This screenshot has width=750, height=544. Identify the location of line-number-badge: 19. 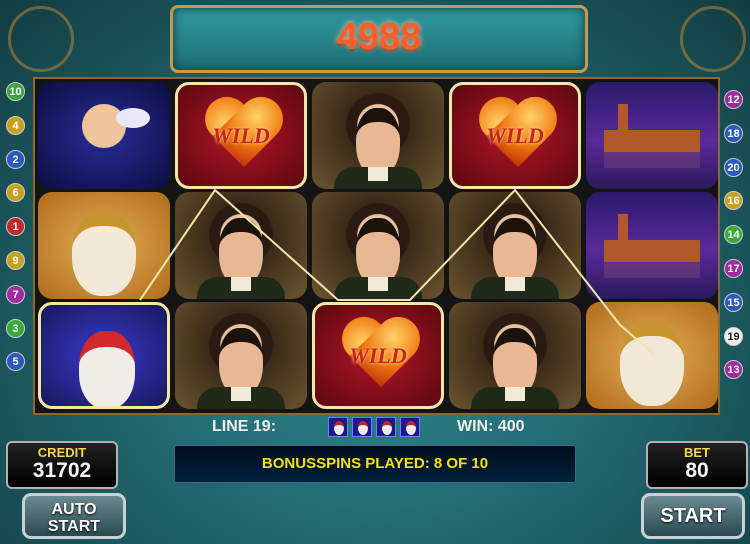
(733, 336).